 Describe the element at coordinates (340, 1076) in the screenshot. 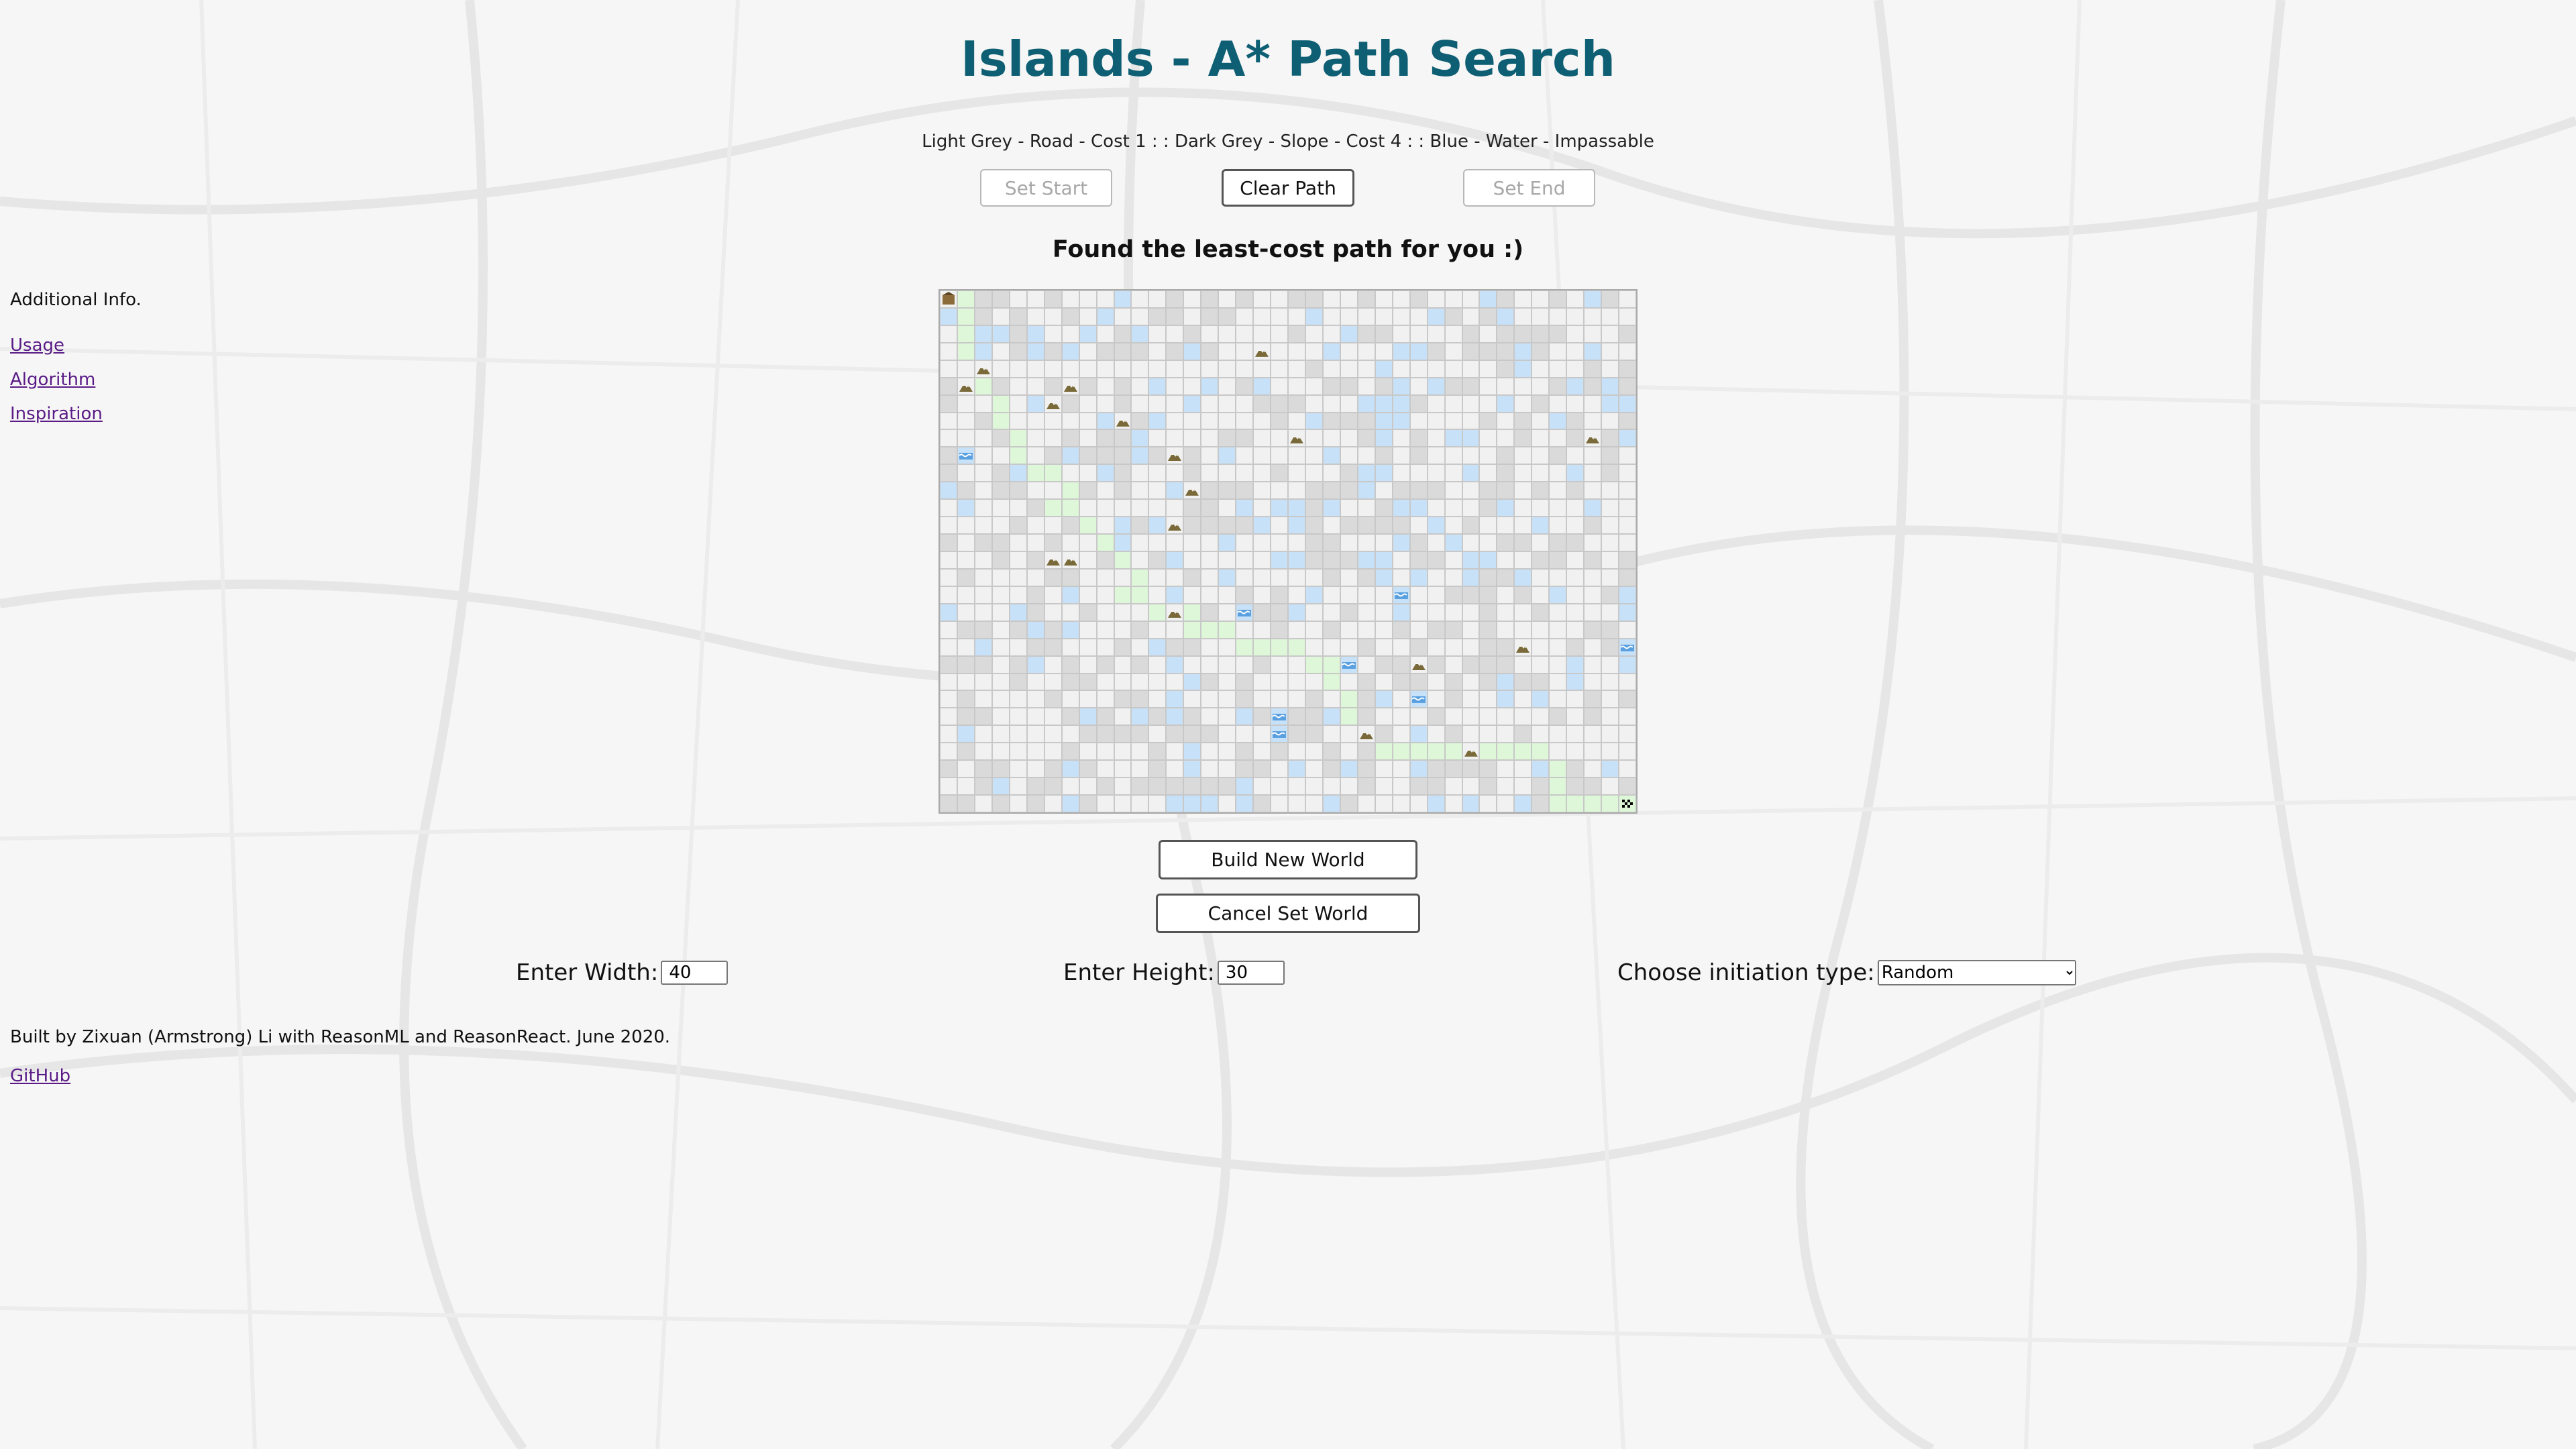

I see `github-link: GitHub` at that location.